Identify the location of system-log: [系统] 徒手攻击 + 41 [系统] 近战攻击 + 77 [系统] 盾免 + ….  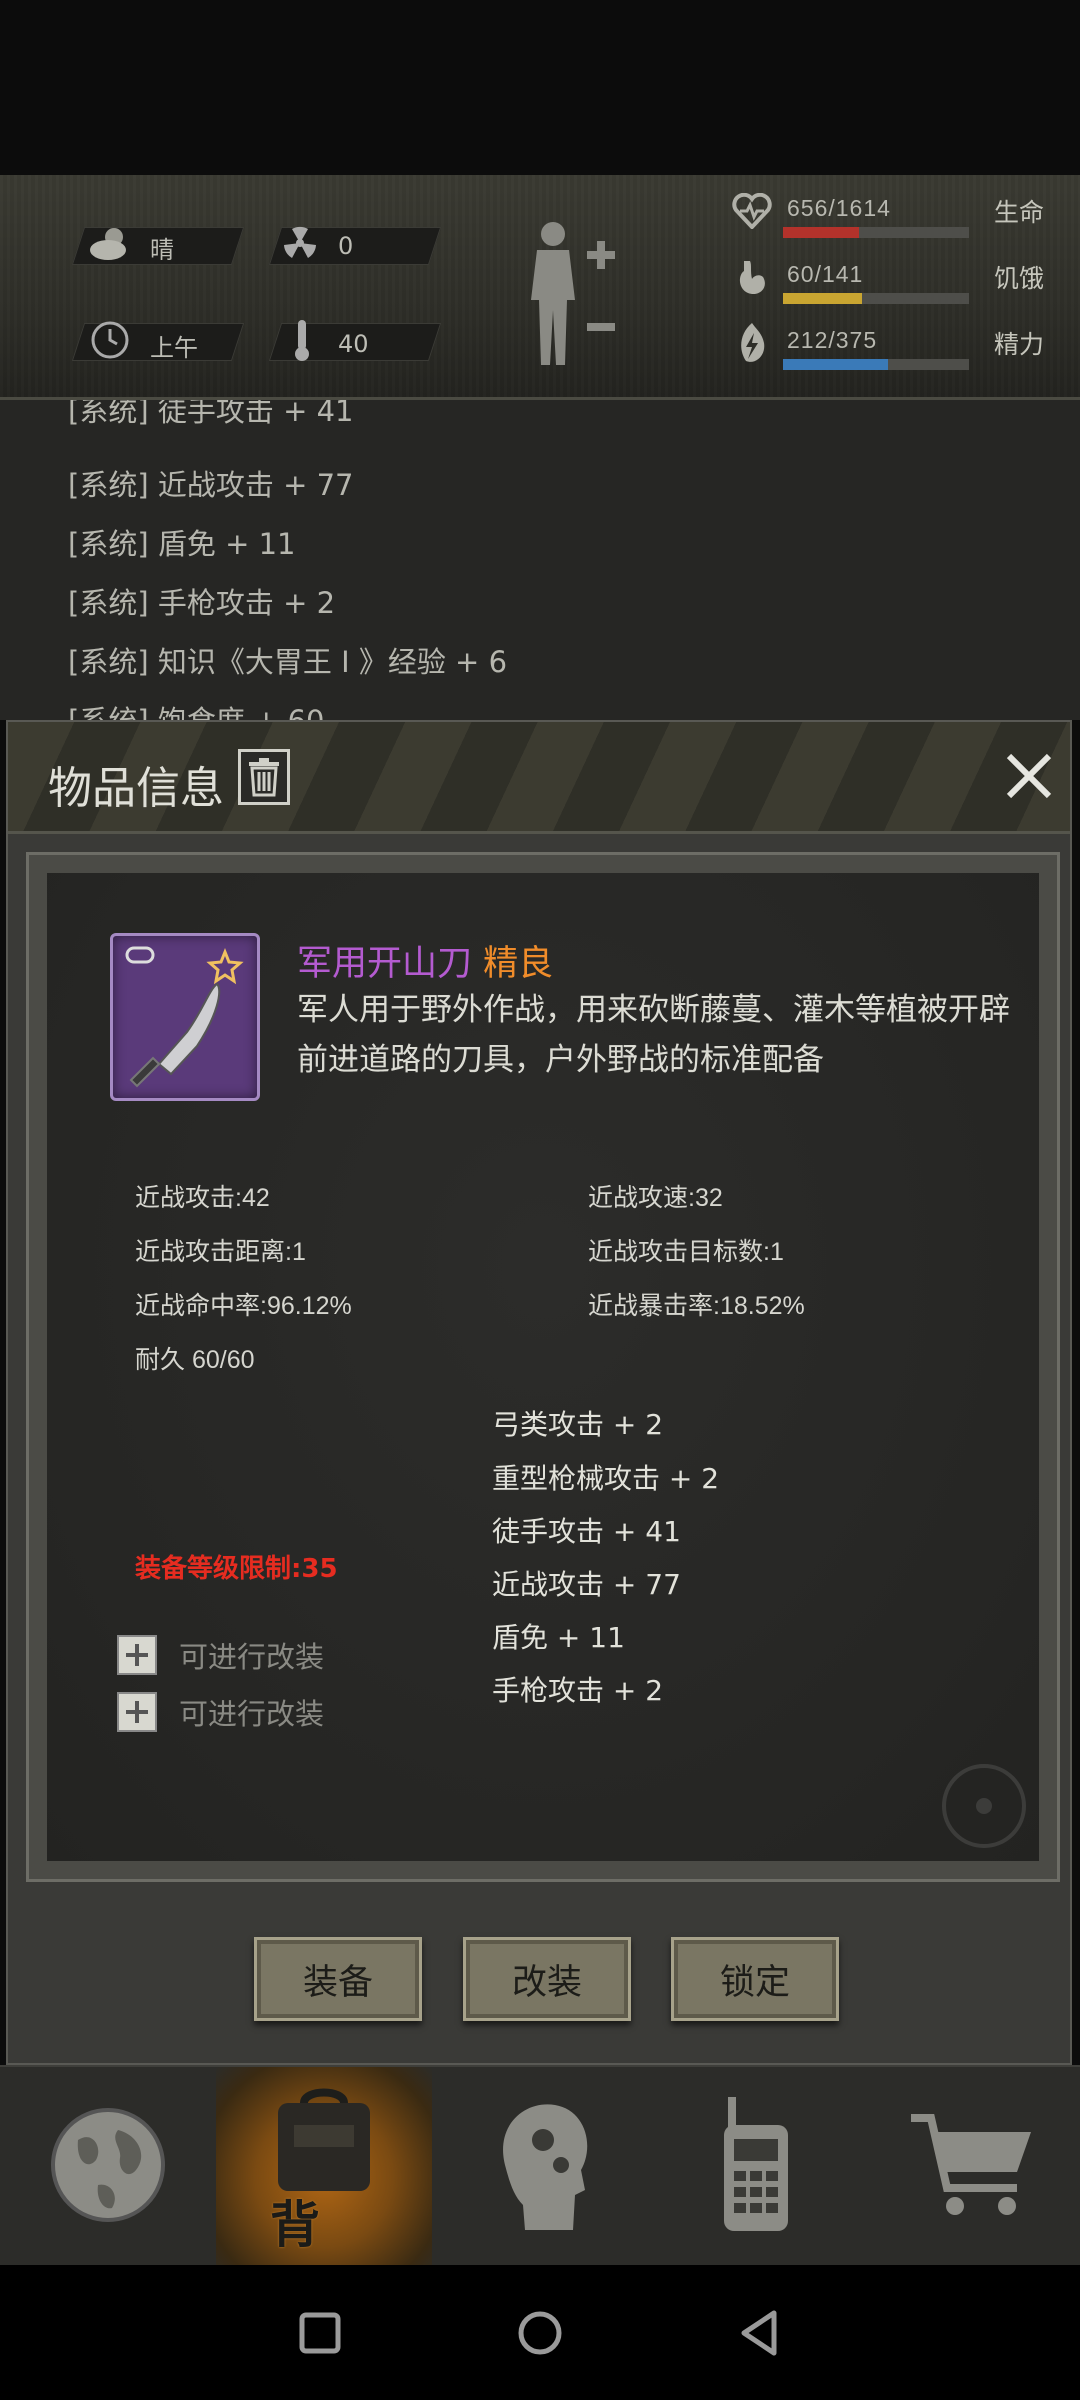
(540, 560).